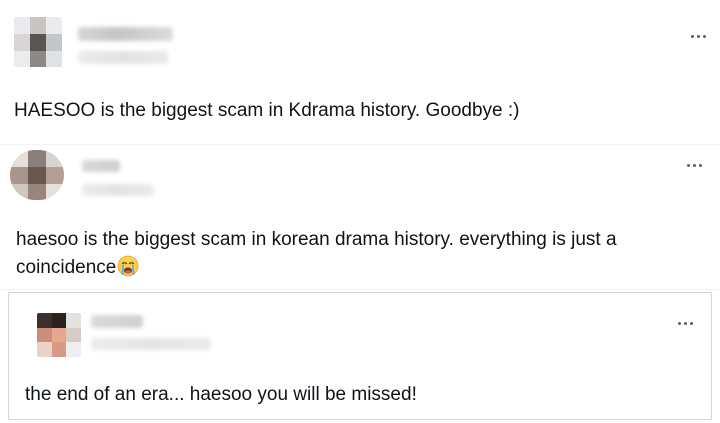 Image resolution: width=720 pixels, height=423 pixels. What do you see at coordinates (128, 266) in the screenshot?
I see `loudly-crying-face-icon` at bounding box center [128, 266].